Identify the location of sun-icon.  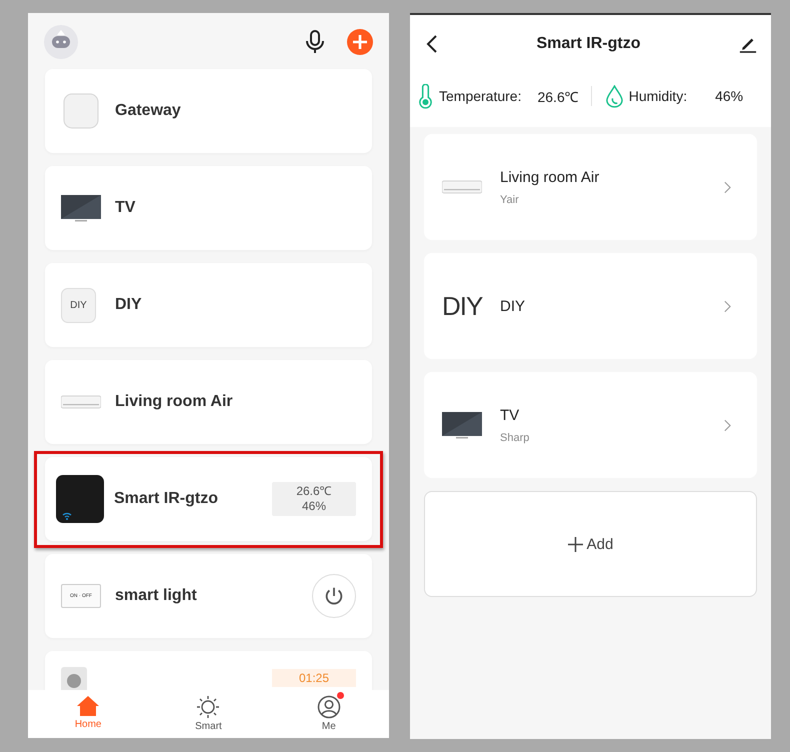
(208, 707).